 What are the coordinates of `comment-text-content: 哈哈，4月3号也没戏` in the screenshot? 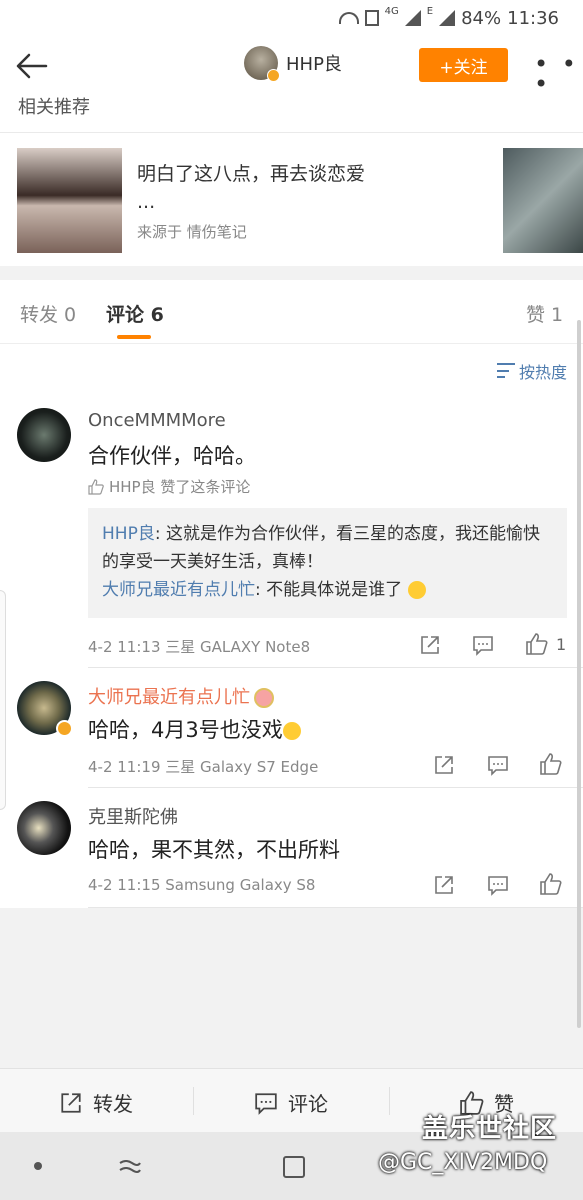 It's located at (185, 730).